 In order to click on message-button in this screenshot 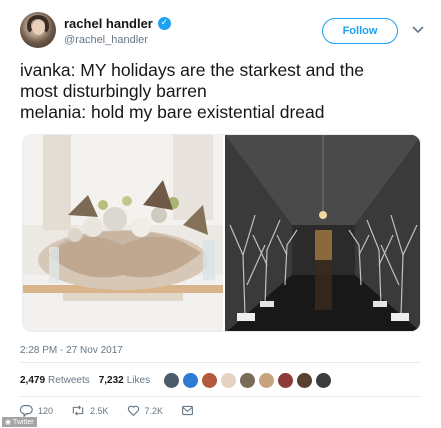, I will do `click(187, 410)`.